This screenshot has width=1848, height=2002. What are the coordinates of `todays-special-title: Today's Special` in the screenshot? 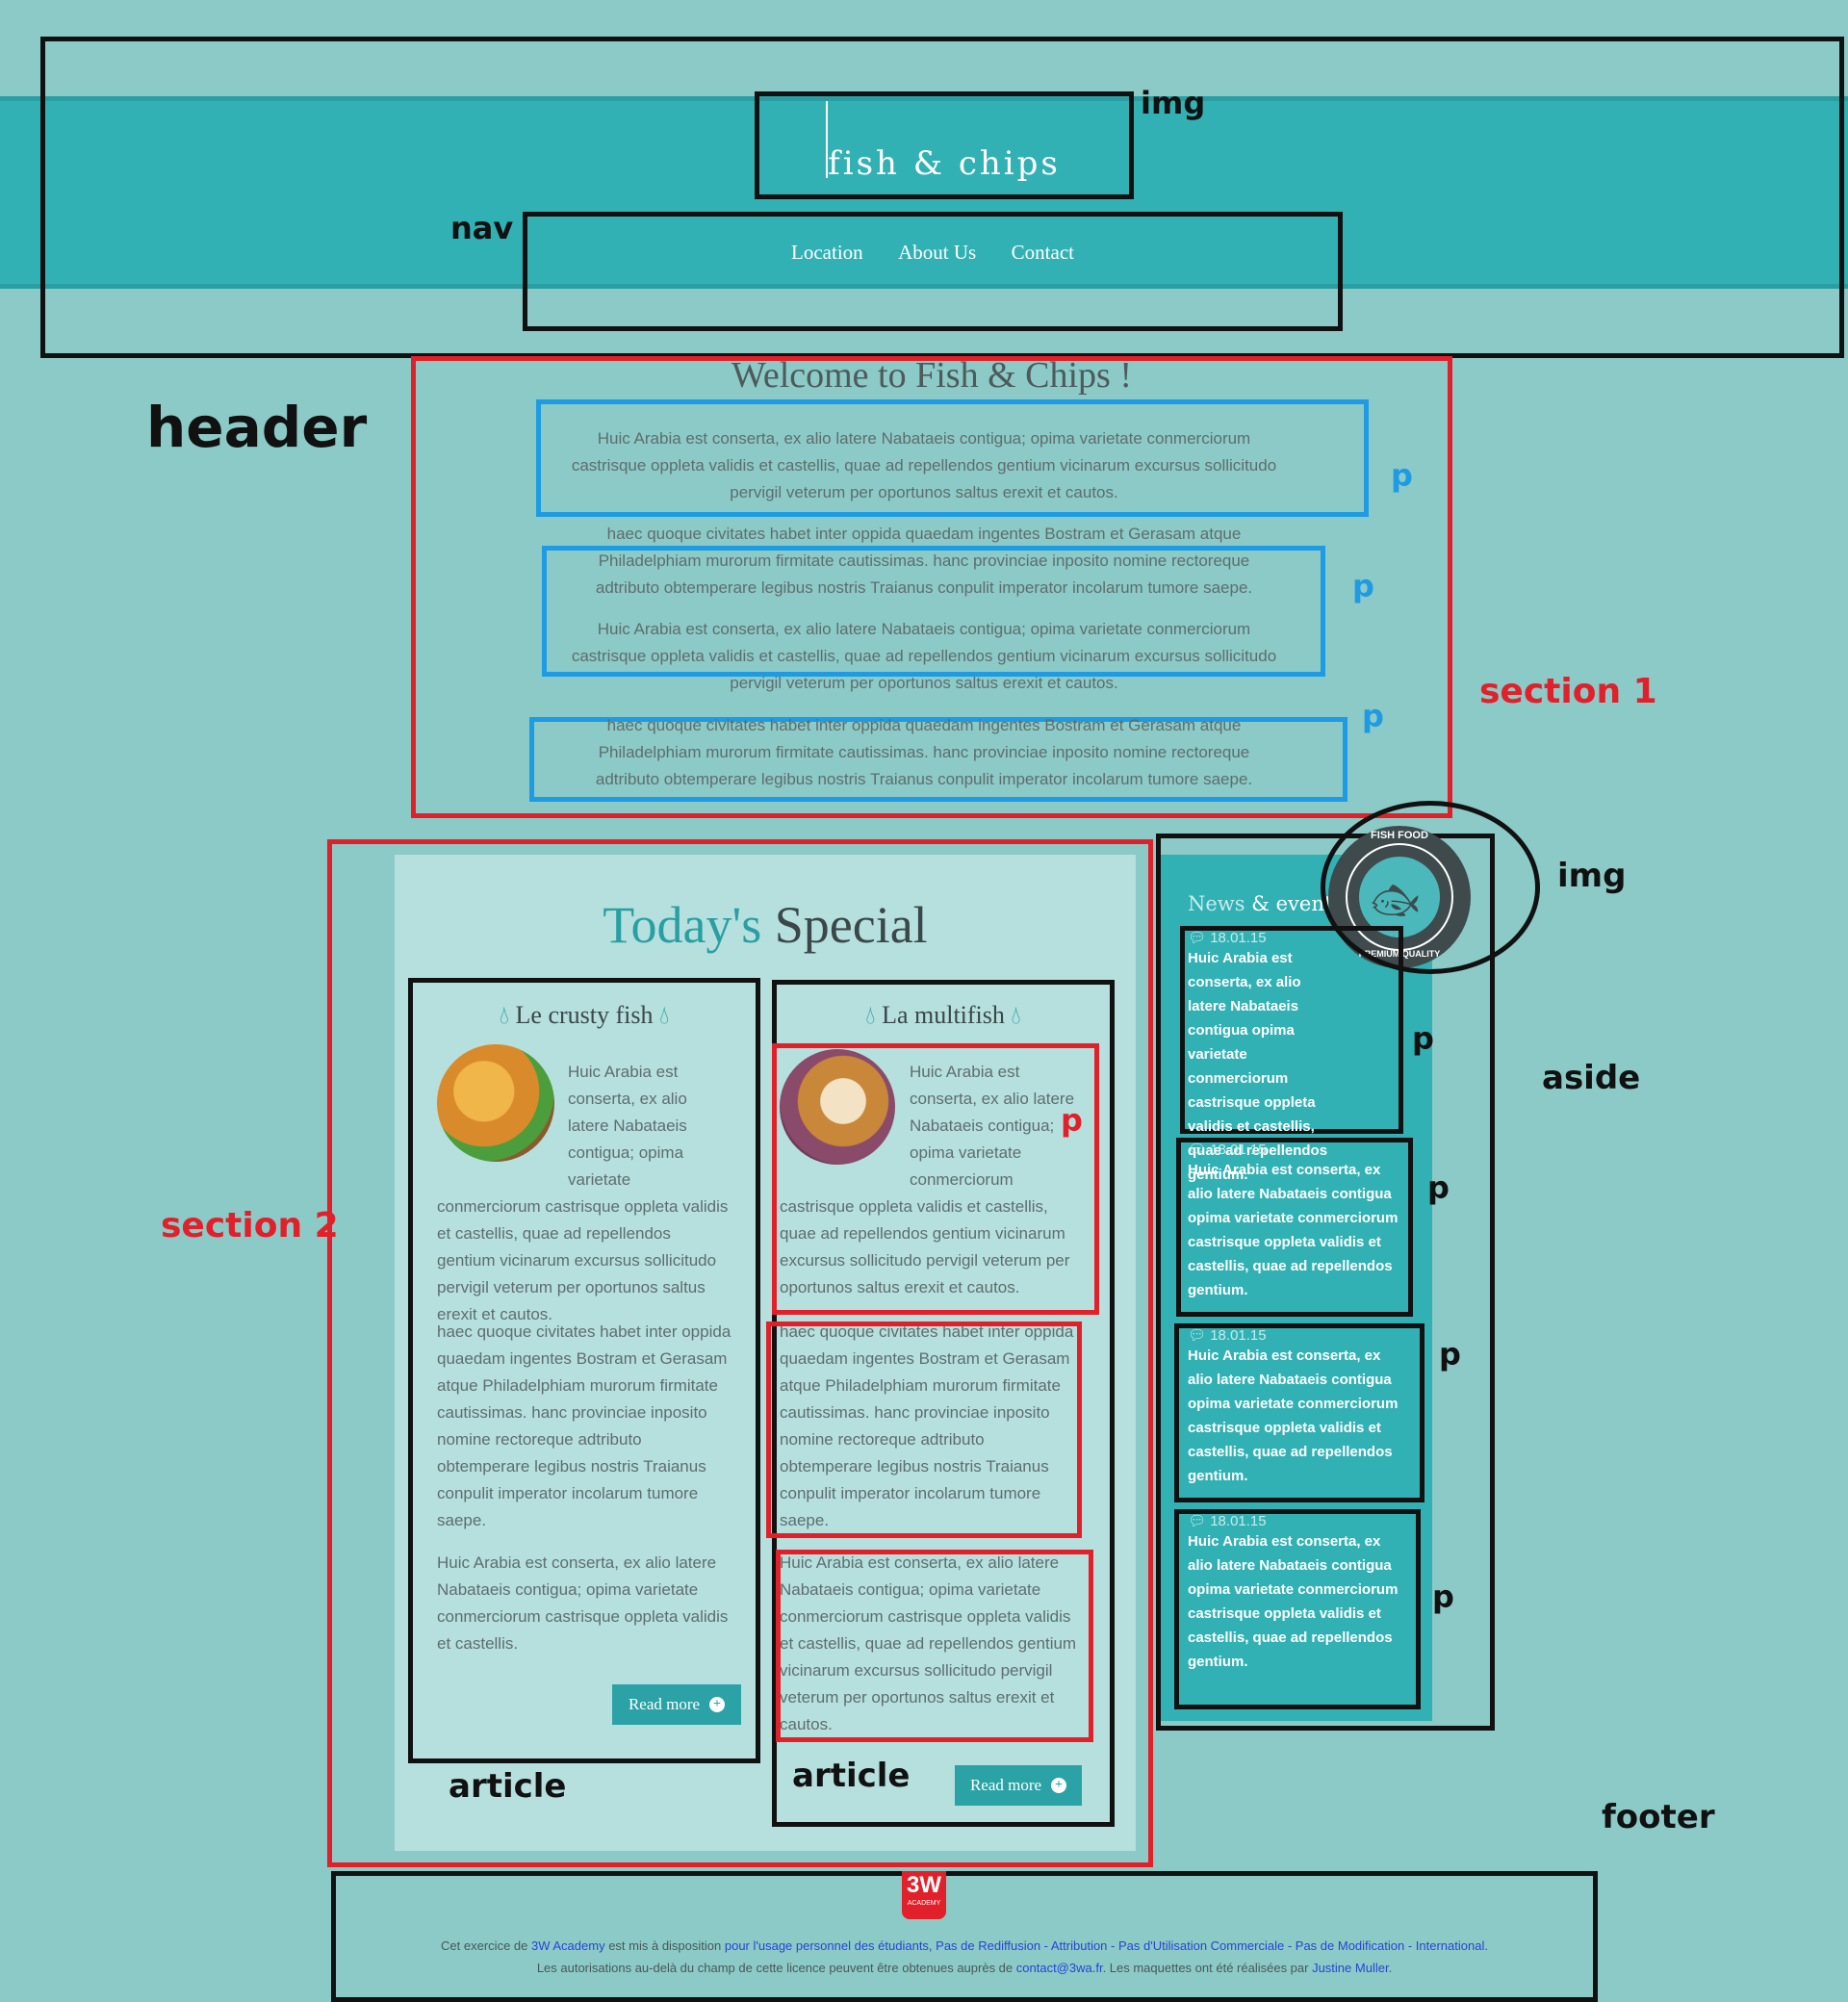 It's located at (765, 925).